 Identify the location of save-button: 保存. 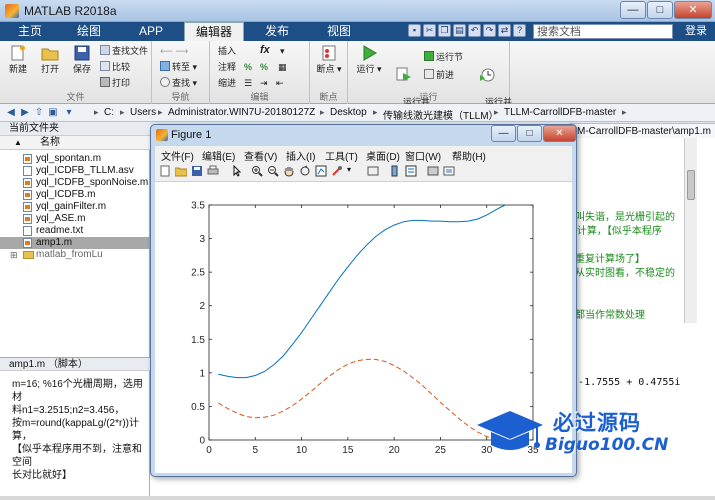
(82, 59).